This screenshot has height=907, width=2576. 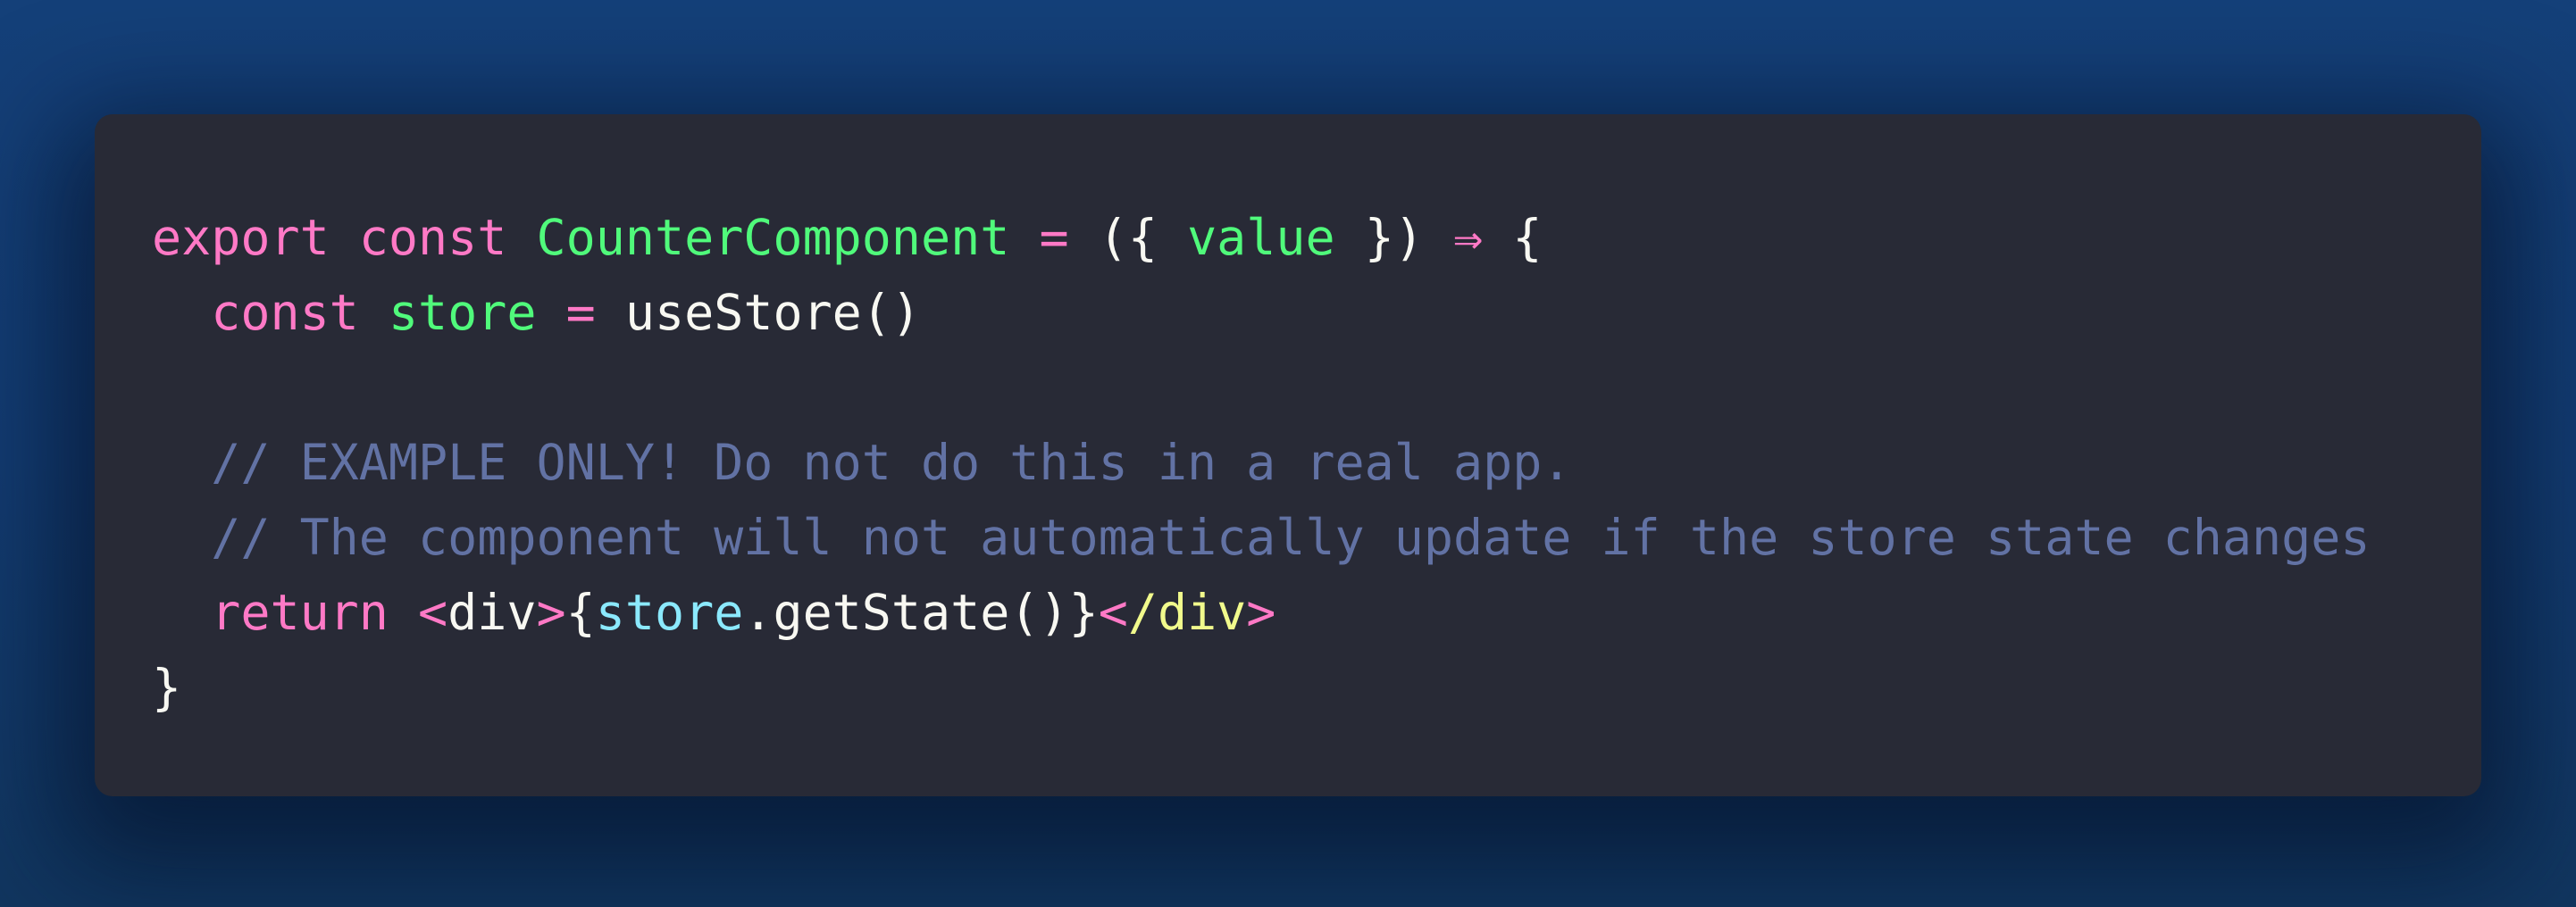 I want to click on jsx-open-gt: >, so click(x=551, y=612).